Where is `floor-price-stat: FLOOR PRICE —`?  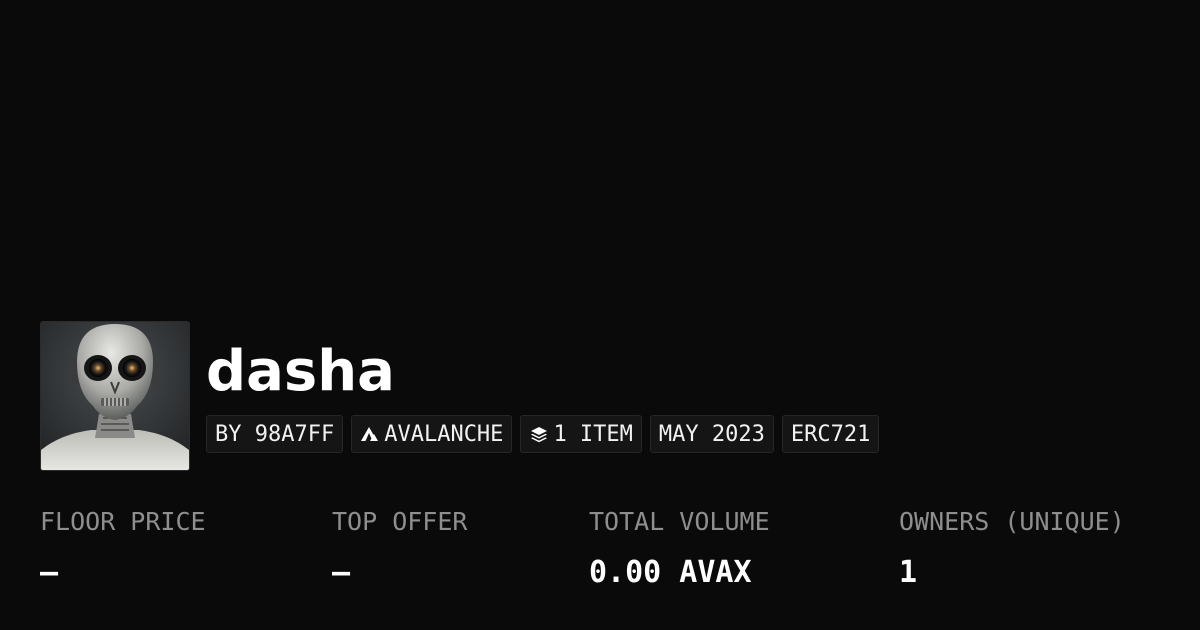
floor-price-stat: FLOOR PRICE — is located at coordinates (123, 548).